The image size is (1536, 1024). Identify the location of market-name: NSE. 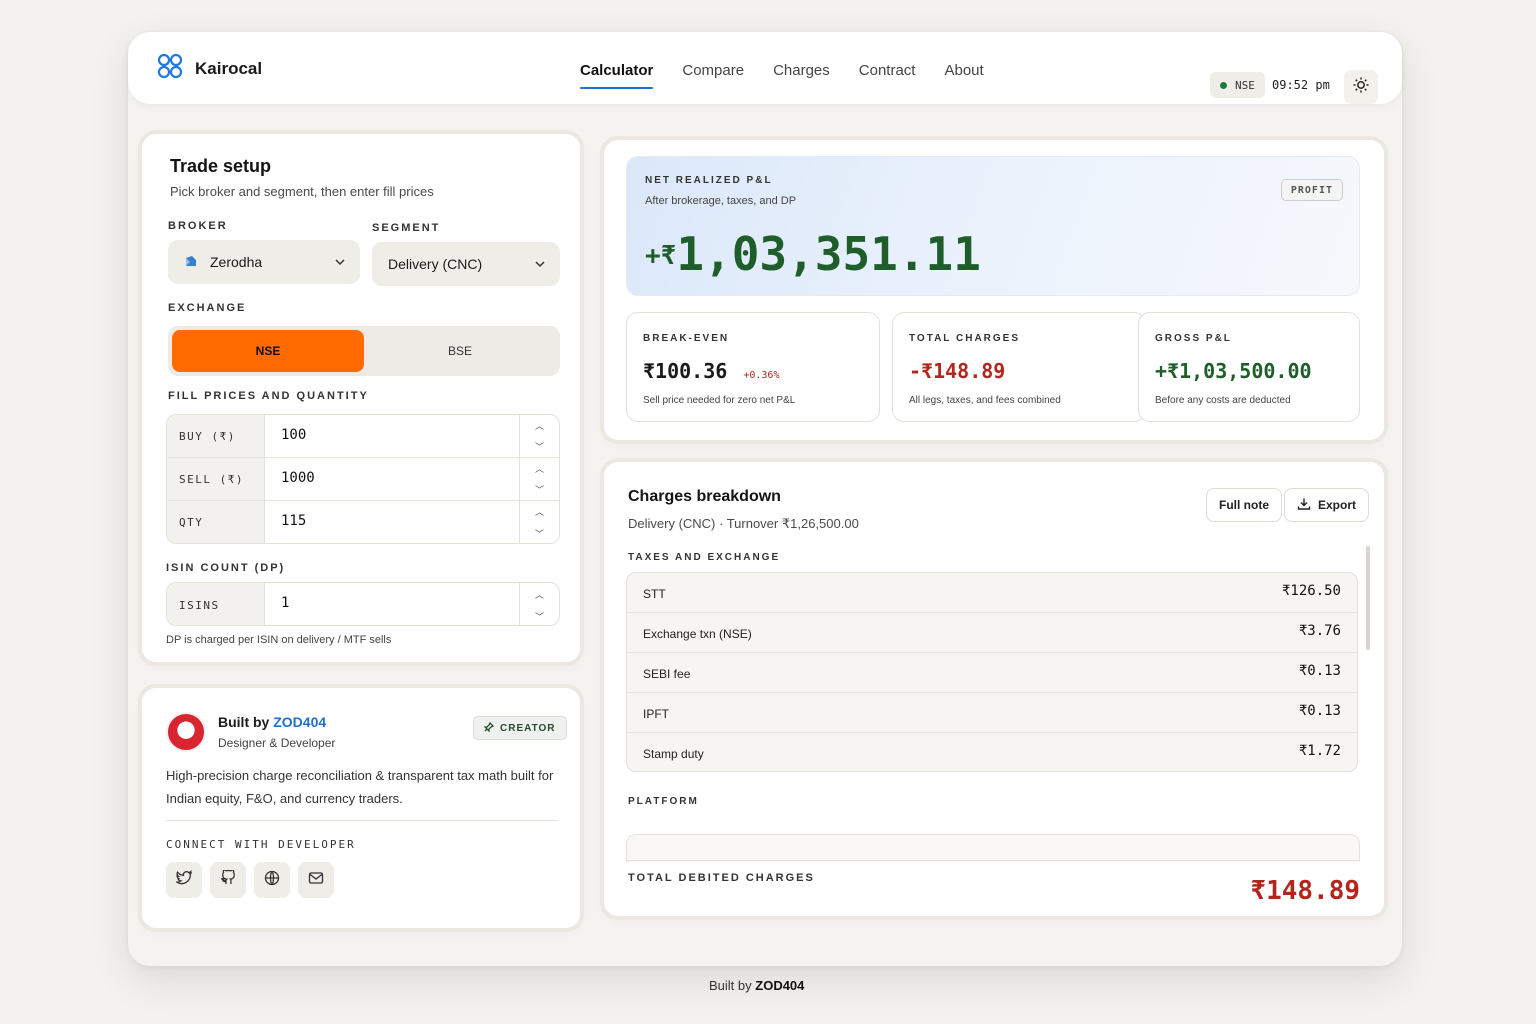
(1245, 85).